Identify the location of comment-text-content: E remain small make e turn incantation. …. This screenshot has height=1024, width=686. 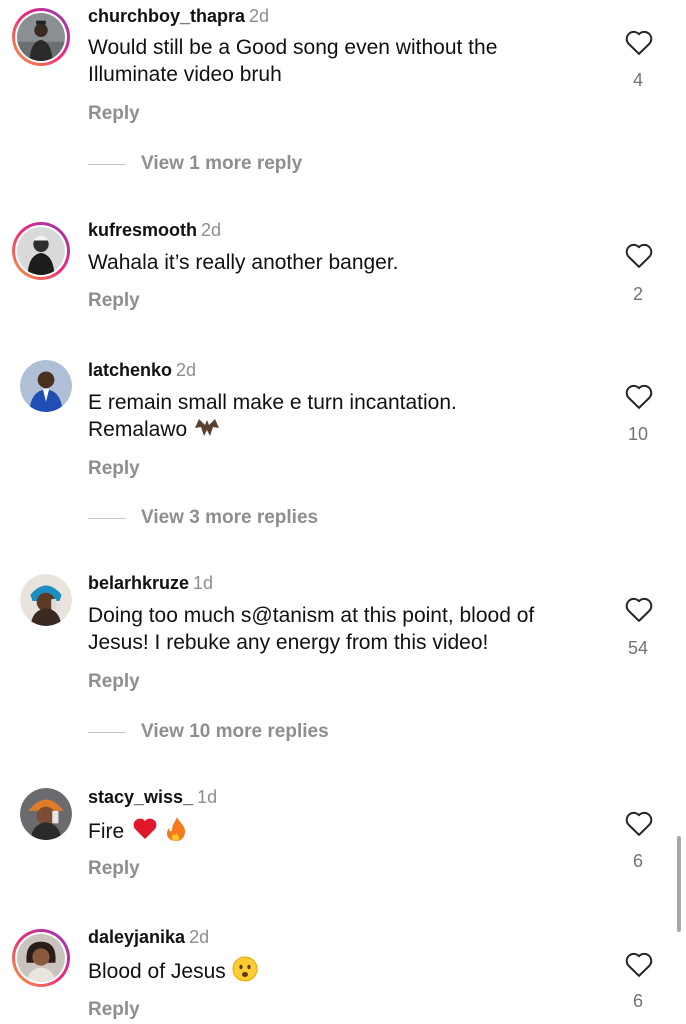
(272, 416).